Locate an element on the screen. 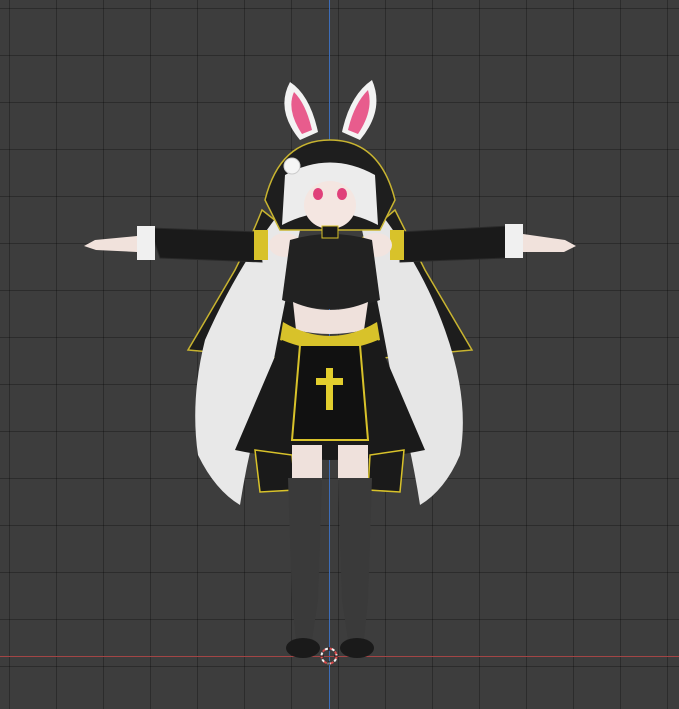 Image resolution: width=679 pixels, height=709 pixels. right-tail is located at coordinates (386, 471).